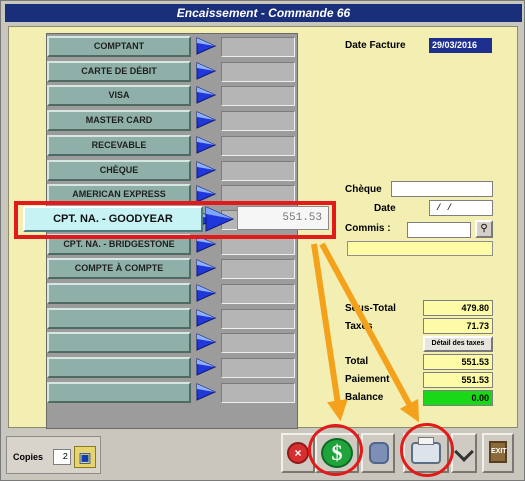  I want to click on copies-label: Copies, so click(28, 457).